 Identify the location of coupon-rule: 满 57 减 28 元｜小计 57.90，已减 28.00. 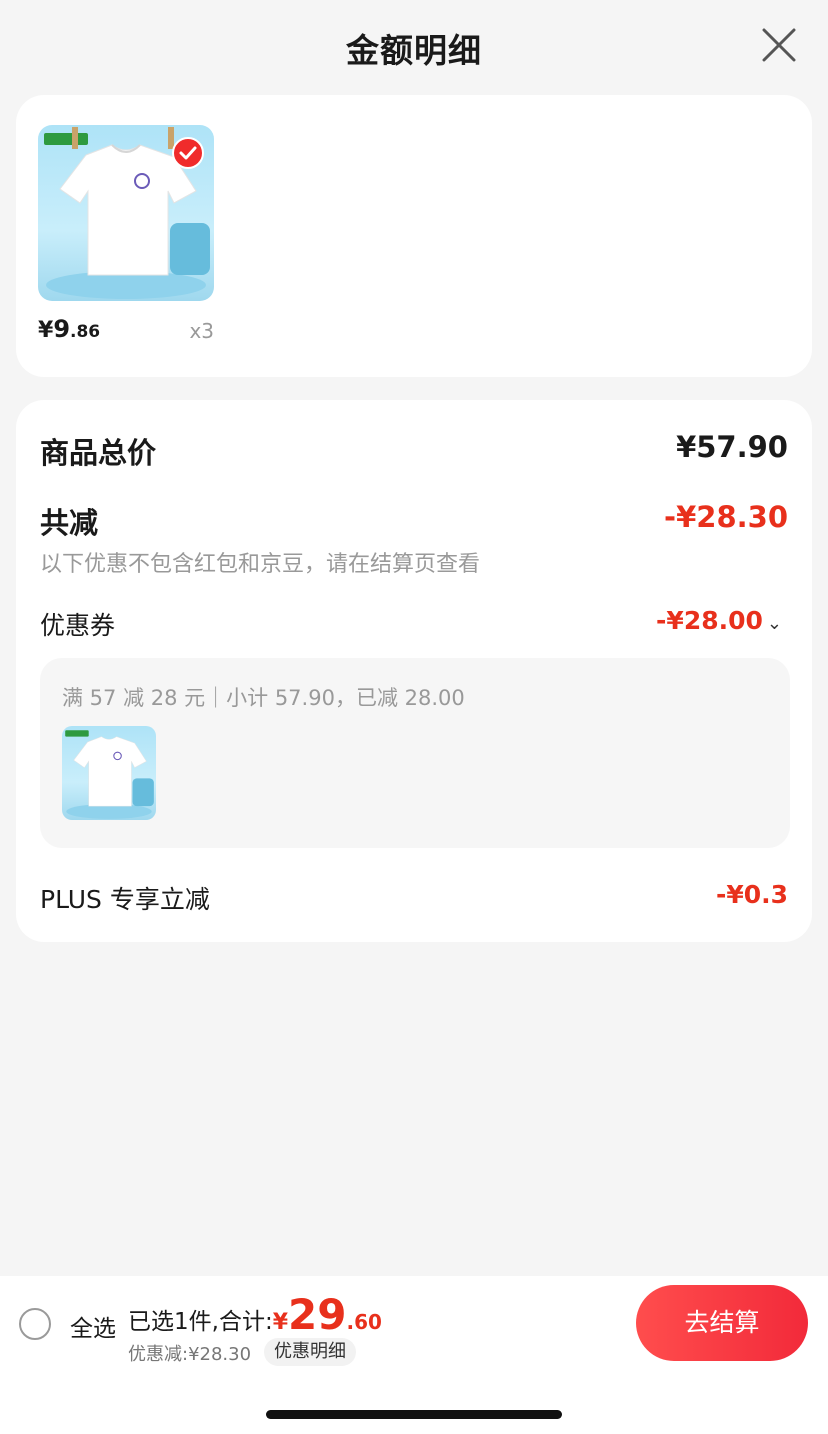
(263, 698).